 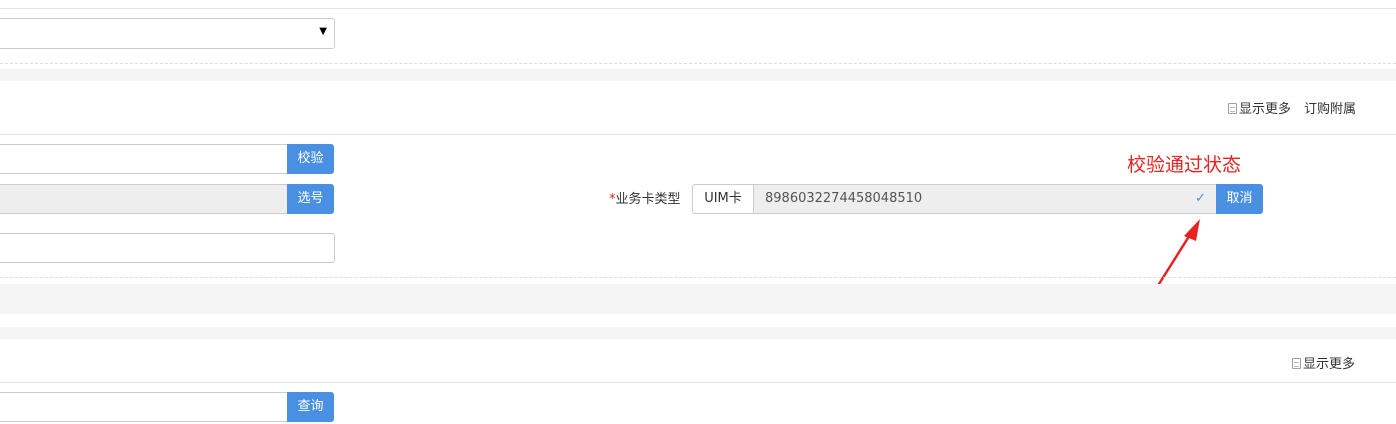 What do you see at coordinates (1265, 109) in the screenshot?
I see `show-more-label: 显示更多` at bounding box center [1265, 109].